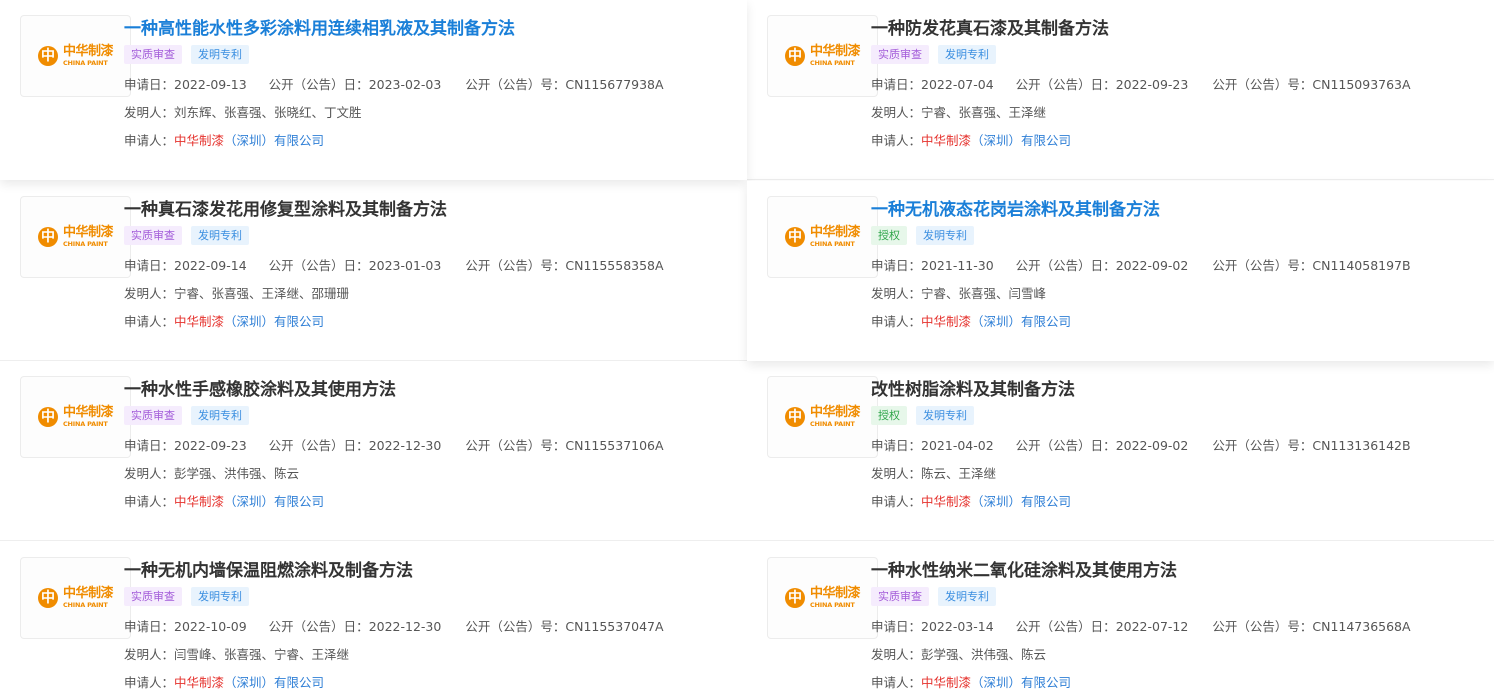 This screenshot has width=1494, height=700. I want to click on inventors-value: 彭学强、洪伟强、陈云, so click(237, 473).